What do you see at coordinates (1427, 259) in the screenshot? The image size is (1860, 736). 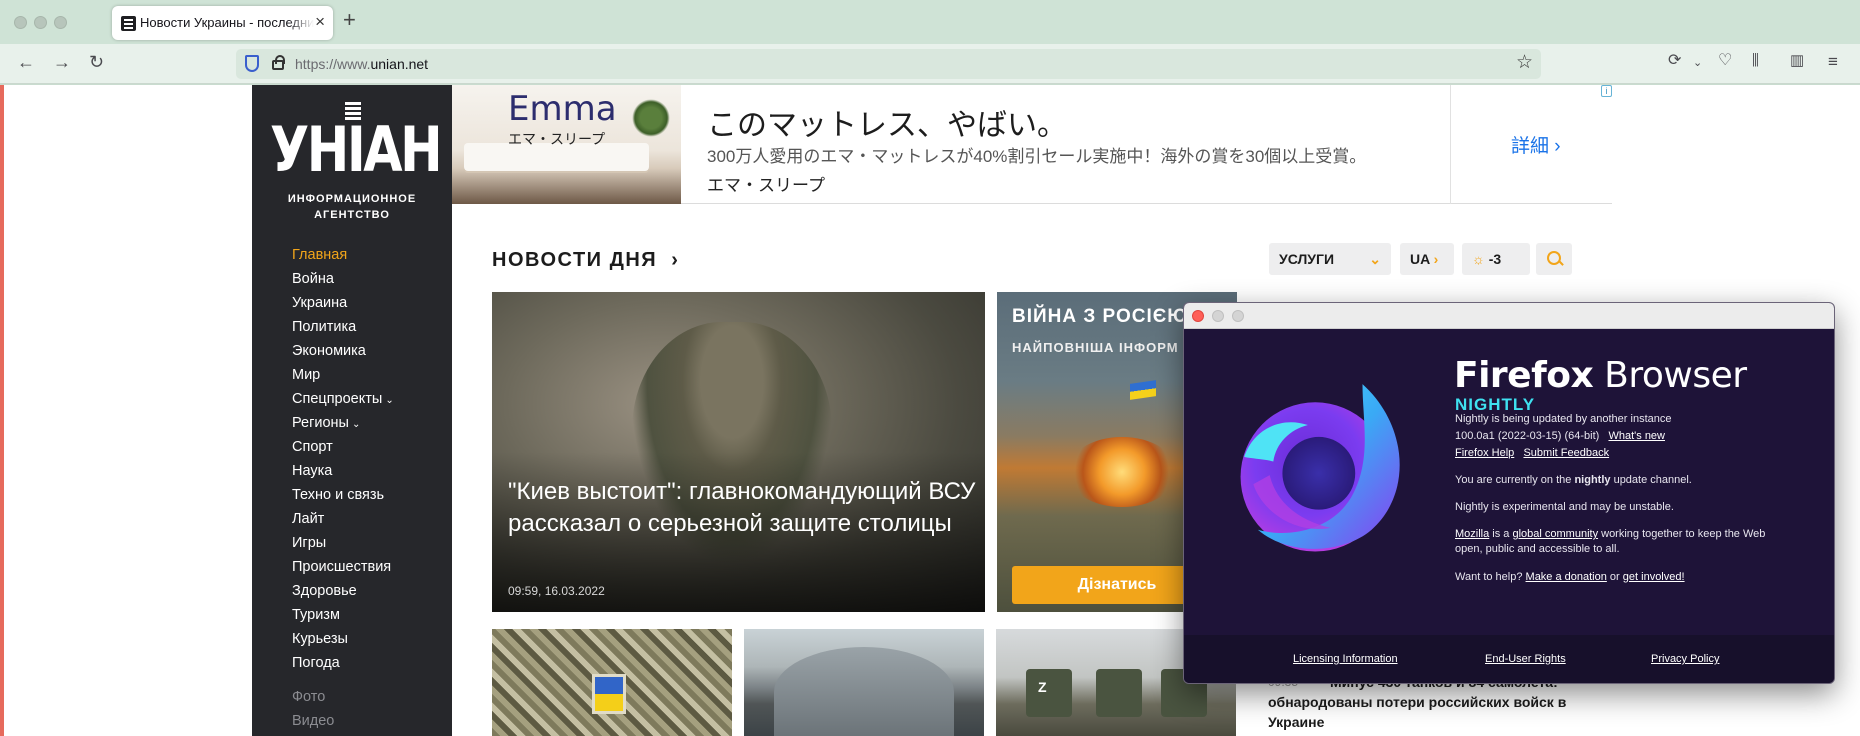 I see `language-switch: UA ›` at bounding box center [1427, 259].